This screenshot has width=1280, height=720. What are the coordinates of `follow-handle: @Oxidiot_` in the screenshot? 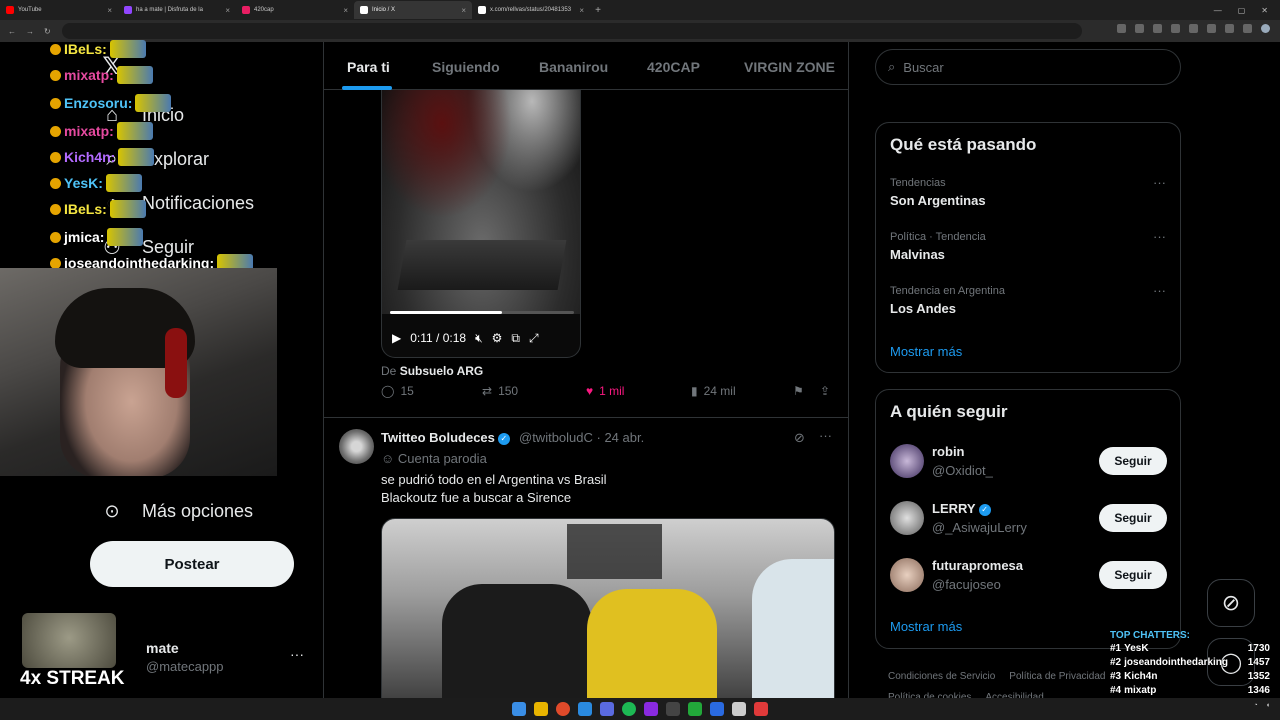 It's located at (962, 470).